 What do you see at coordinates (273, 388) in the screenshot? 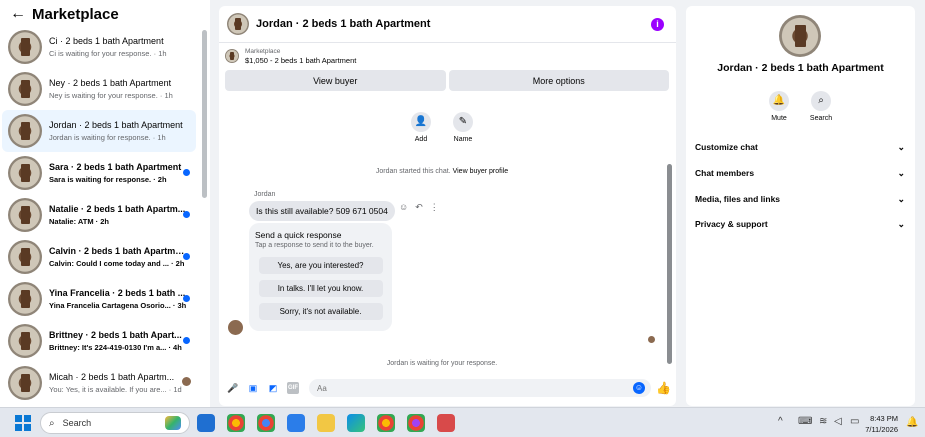
I see `sticker-icon: ◩` at bounding box center [273, 388].